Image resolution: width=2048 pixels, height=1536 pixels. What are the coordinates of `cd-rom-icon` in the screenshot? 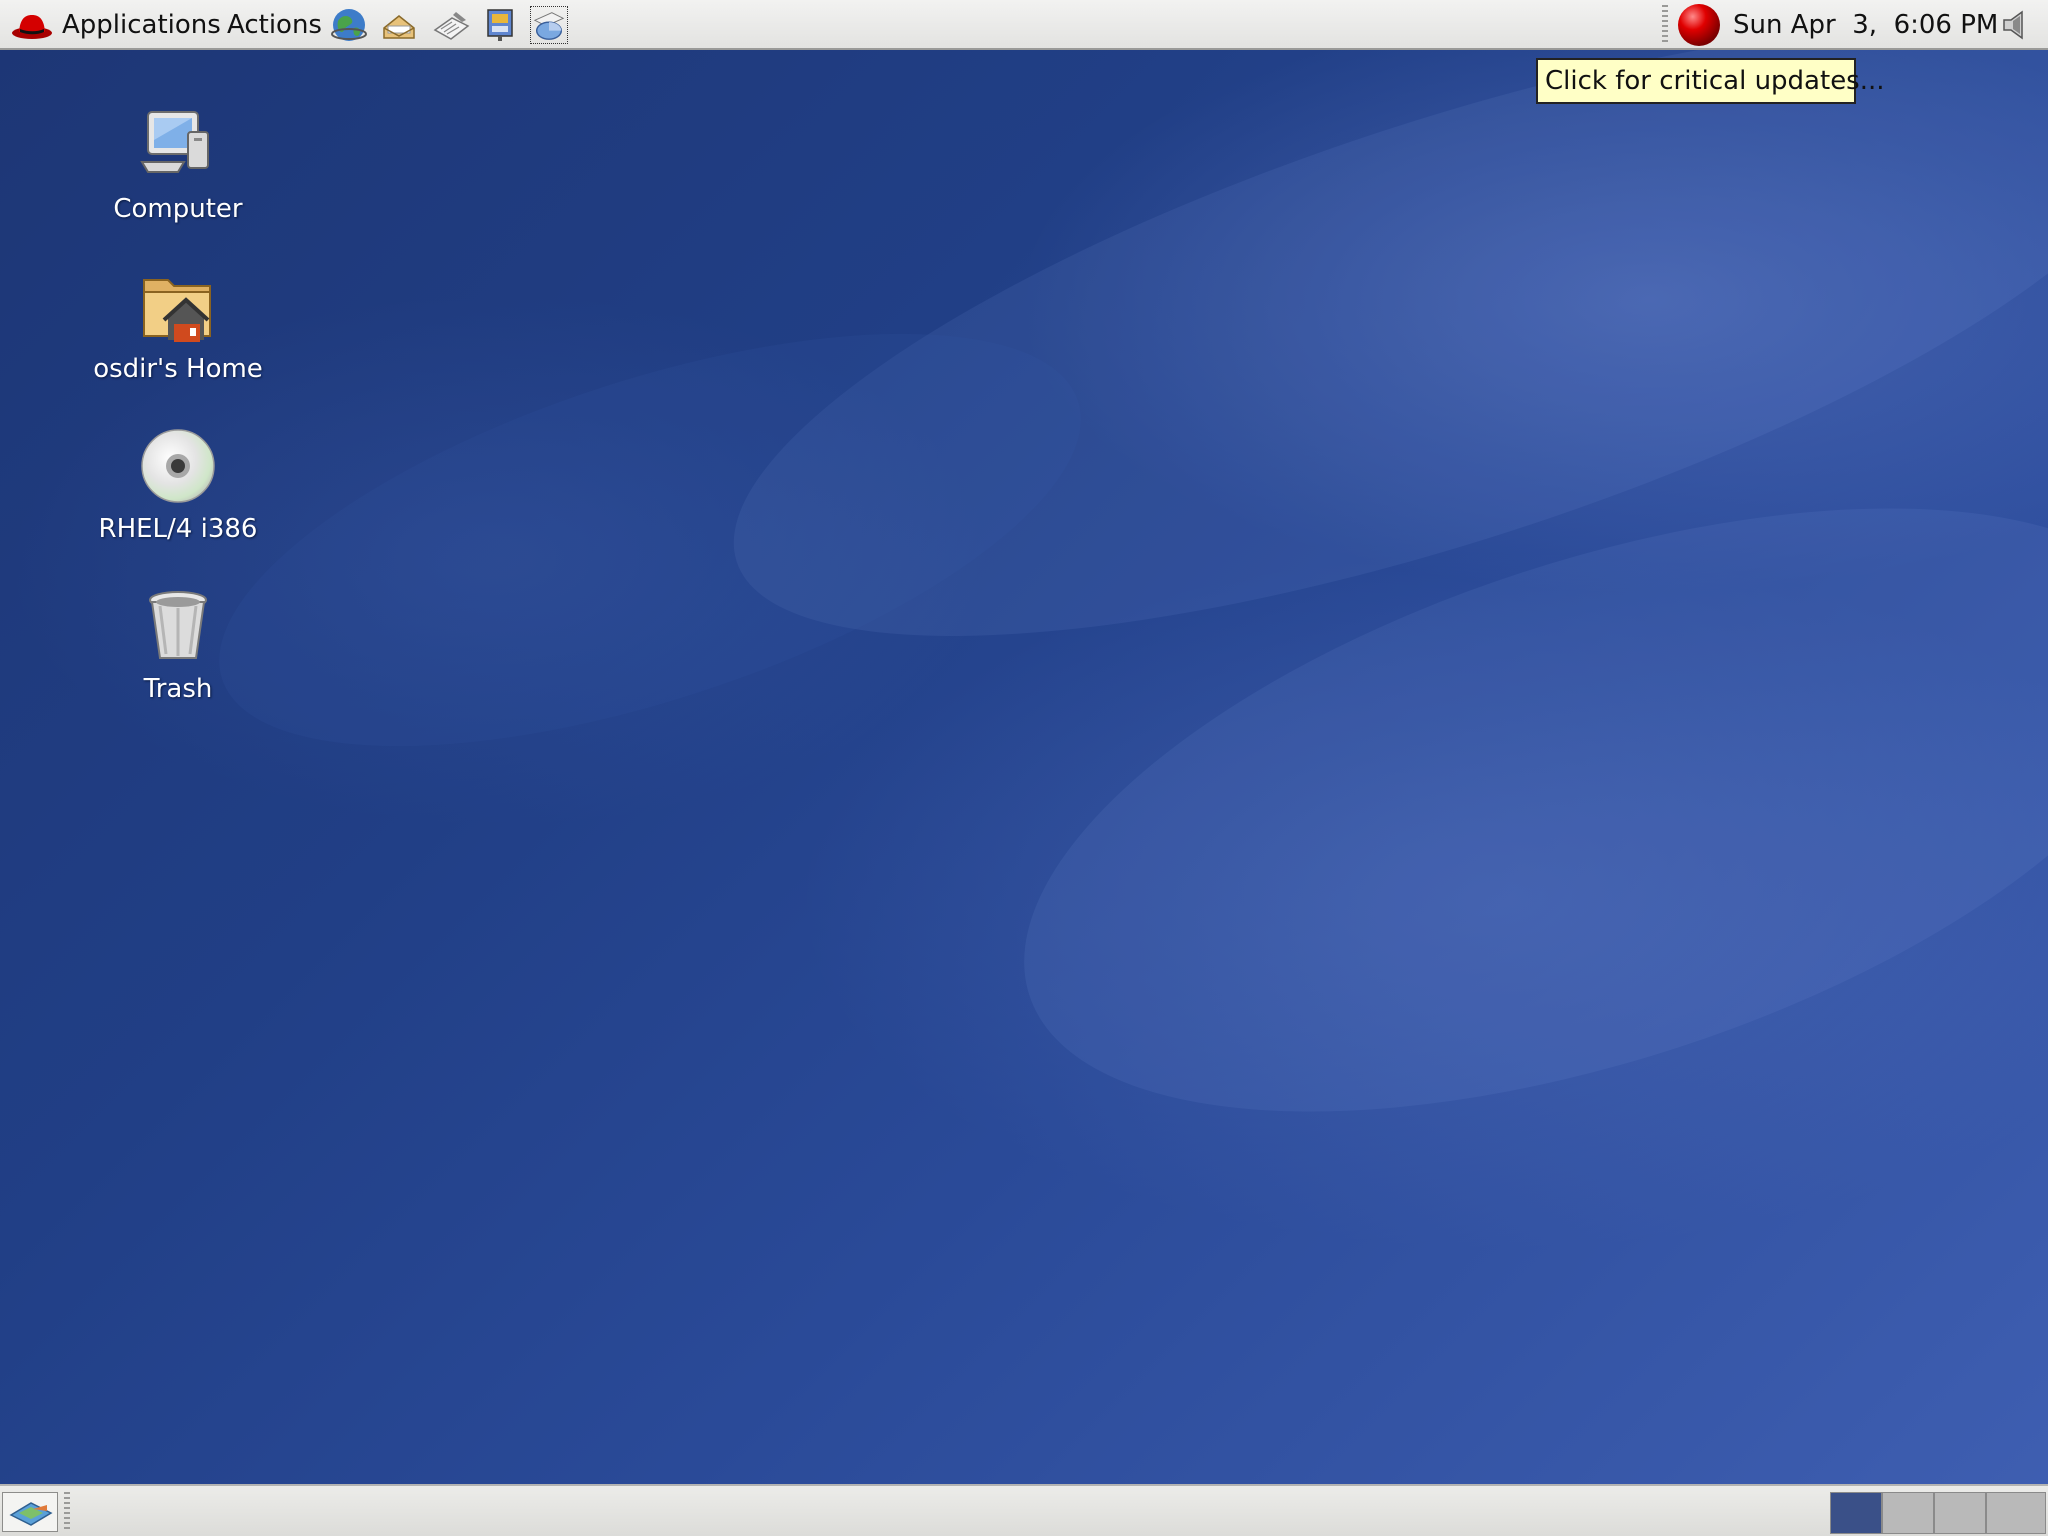 It's located at (178, 466).